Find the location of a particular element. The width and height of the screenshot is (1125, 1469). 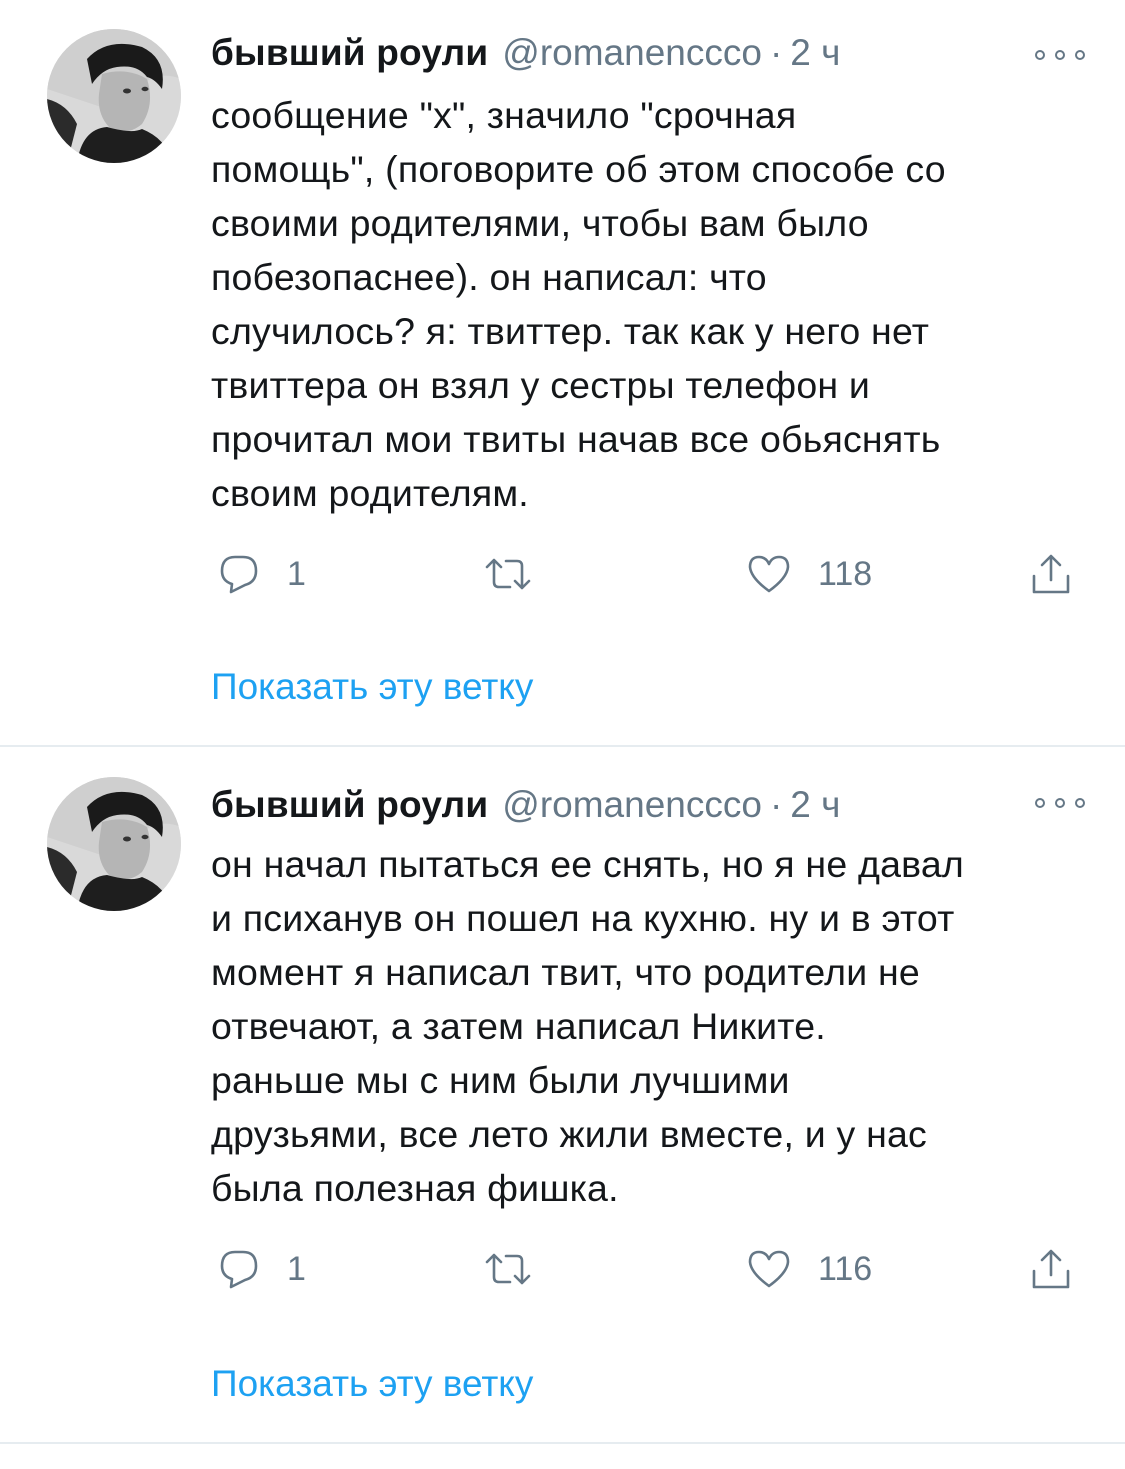

tweet-text-line: твиттера он взял у сестры телефон и is located at coordinates (541, 385).